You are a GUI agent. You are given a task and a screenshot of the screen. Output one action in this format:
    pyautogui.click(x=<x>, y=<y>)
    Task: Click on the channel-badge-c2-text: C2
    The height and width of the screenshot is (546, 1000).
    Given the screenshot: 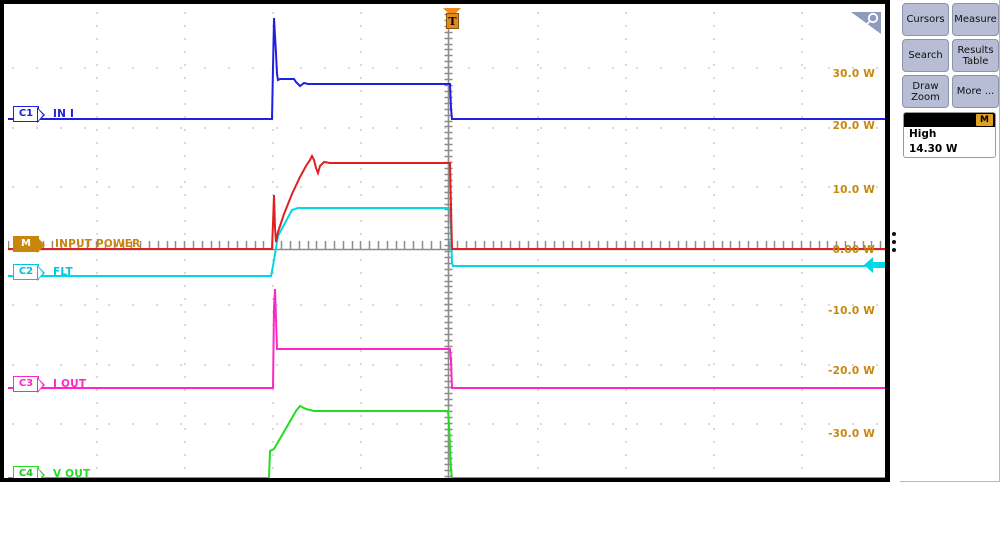 What is the action you would take?
    pyautogui.click(x=26, y=271)
    